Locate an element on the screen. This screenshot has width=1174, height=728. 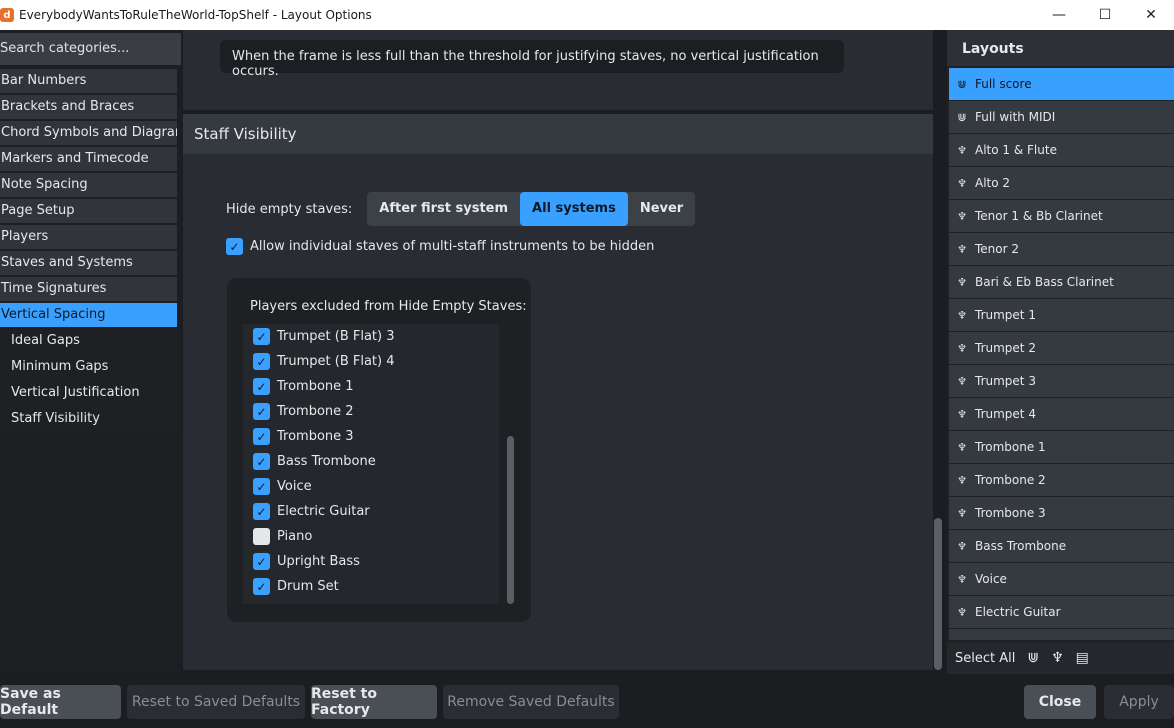
player-row: ✓ Trumpet (B Flat) 3 is located at coordinates (371, 336).